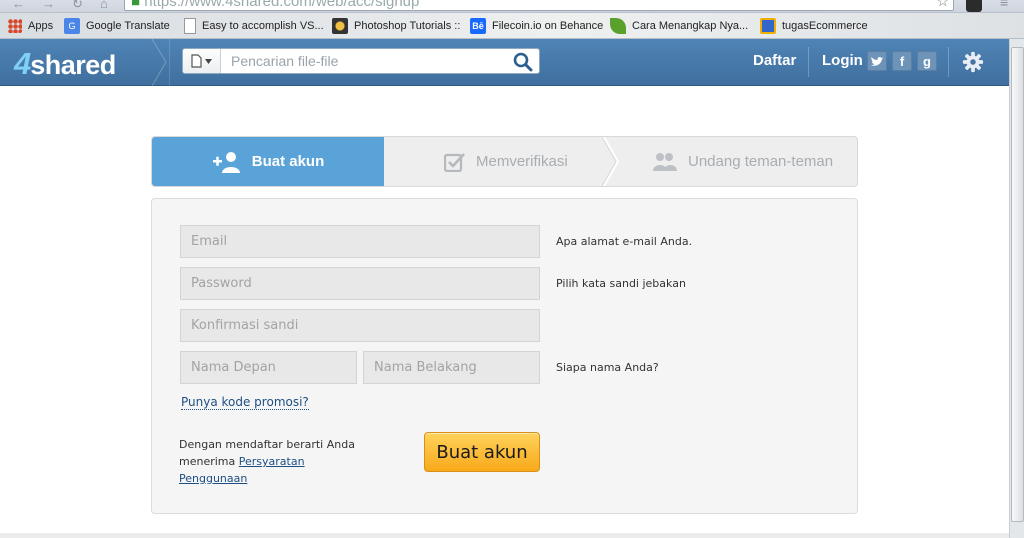 Image resolution: width=1024 pixels, height=538 pixels. I want to click on bookmark-star-icon: ☆, so click(942, 5).